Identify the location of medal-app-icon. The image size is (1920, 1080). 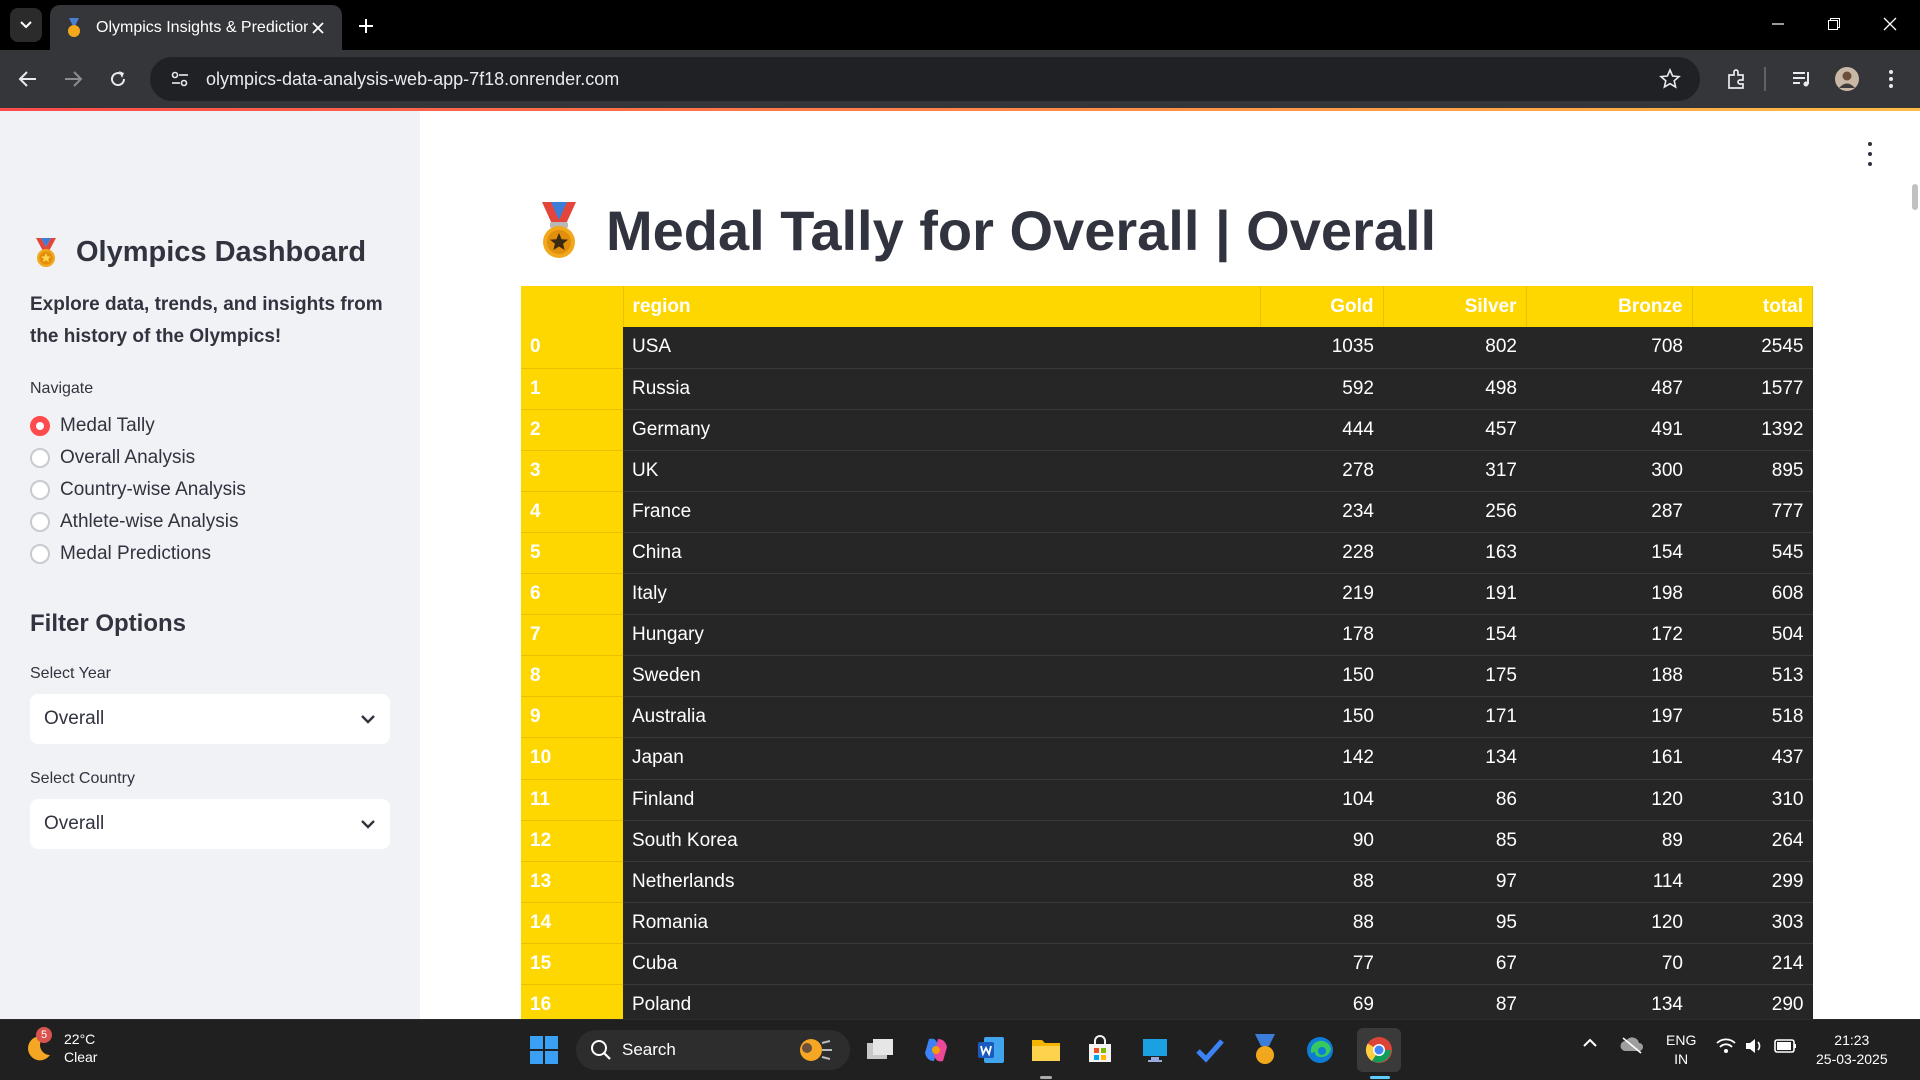
(1265, 1050).